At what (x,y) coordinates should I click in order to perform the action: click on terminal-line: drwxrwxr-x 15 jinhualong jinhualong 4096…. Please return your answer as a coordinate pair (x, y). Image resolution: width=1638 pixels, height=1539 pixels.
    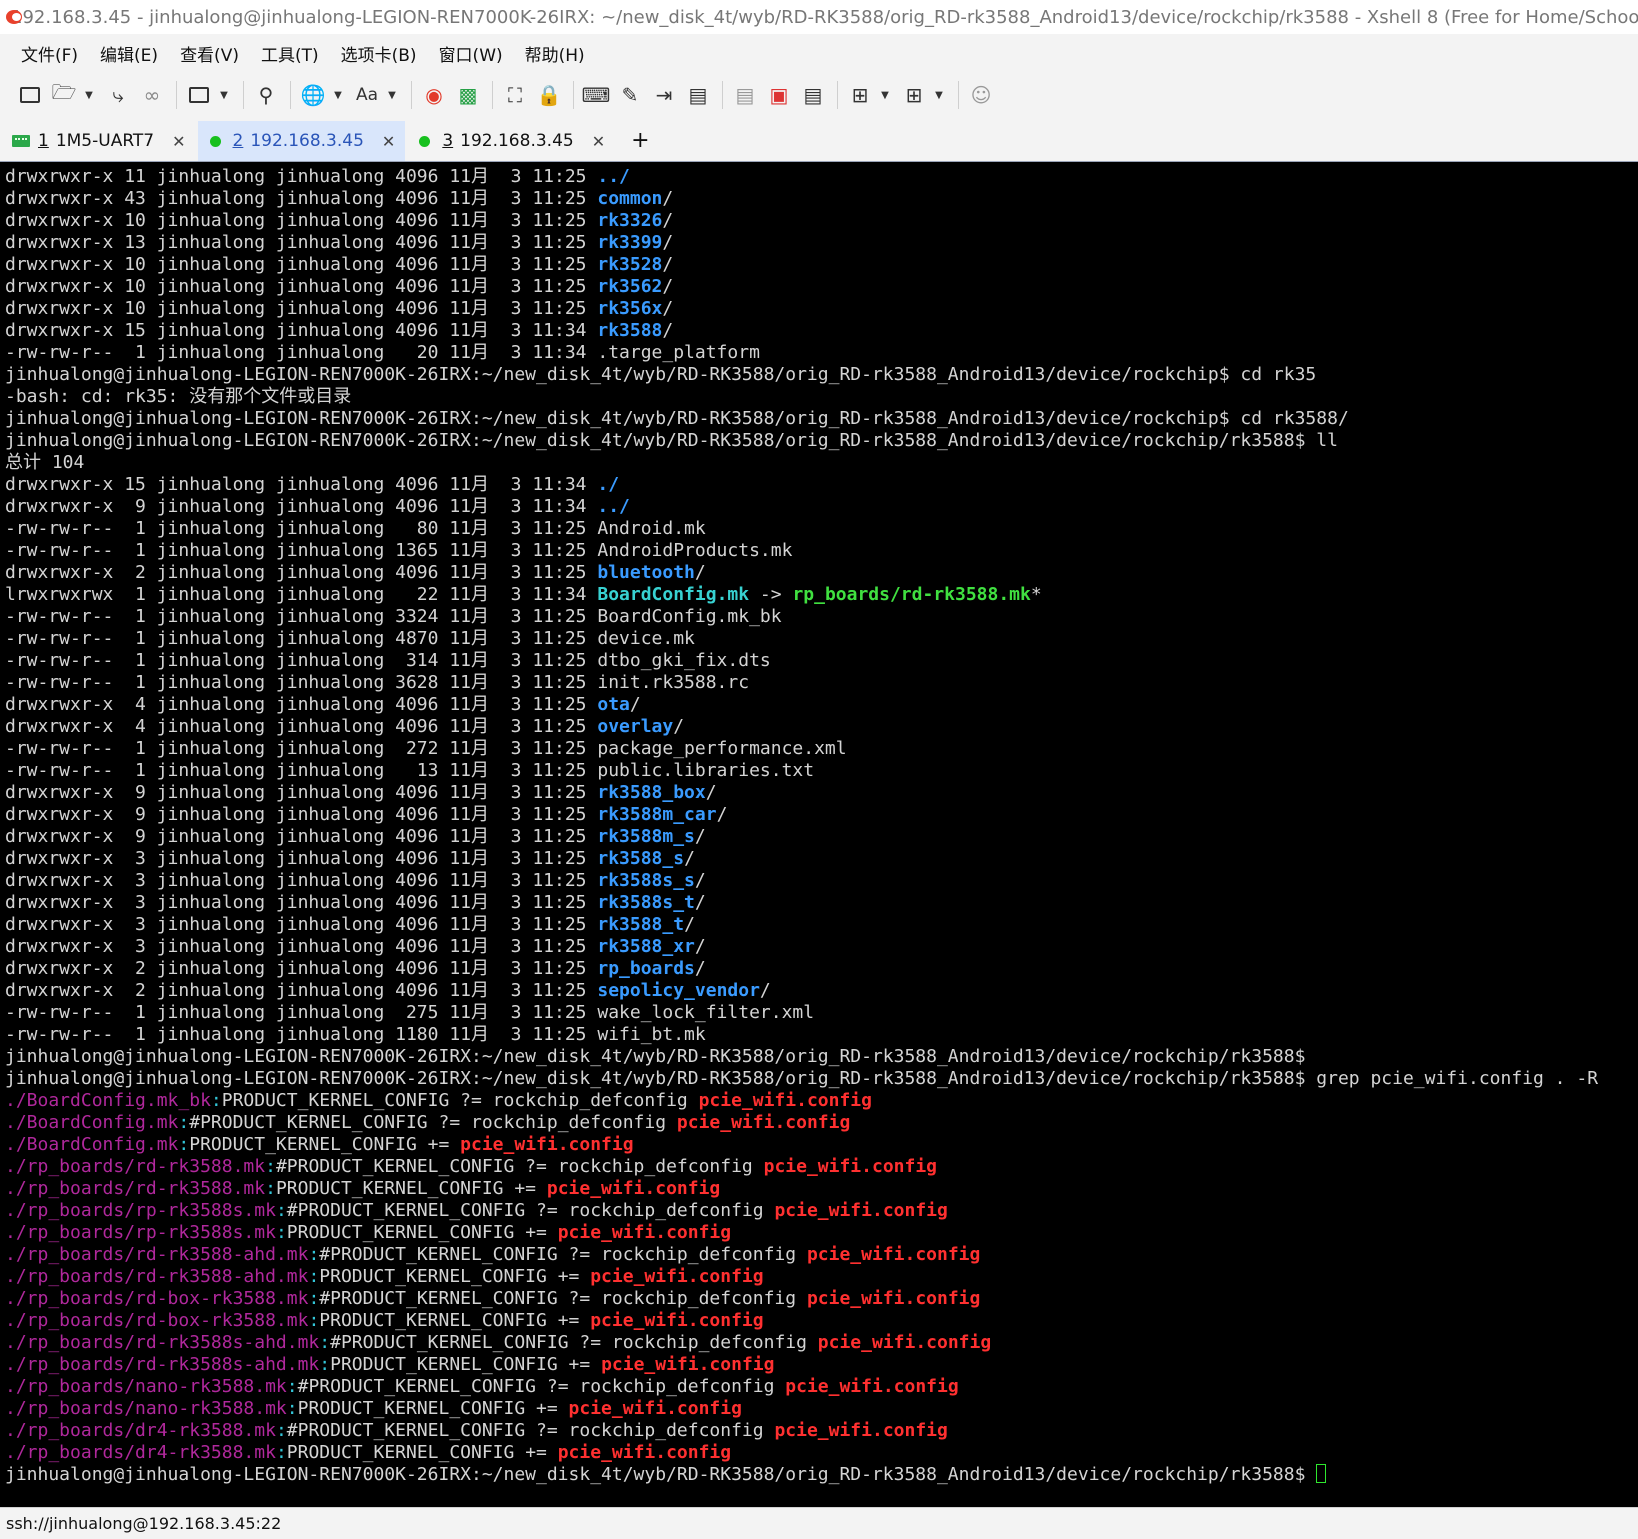
    Looking at the image, I should click on (801, 331).